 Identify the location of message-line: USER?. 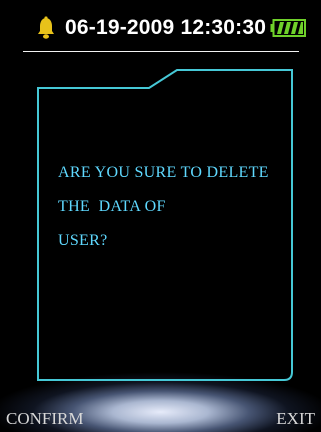
(83, 240).